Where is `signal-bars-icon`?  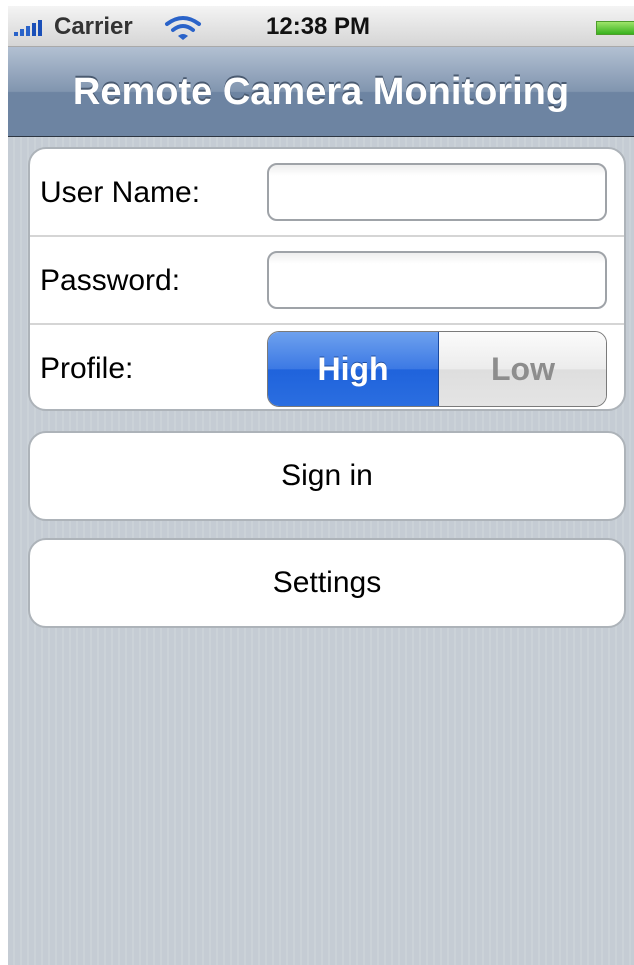
signal-bars-icon is located at coordinates (34, 27).